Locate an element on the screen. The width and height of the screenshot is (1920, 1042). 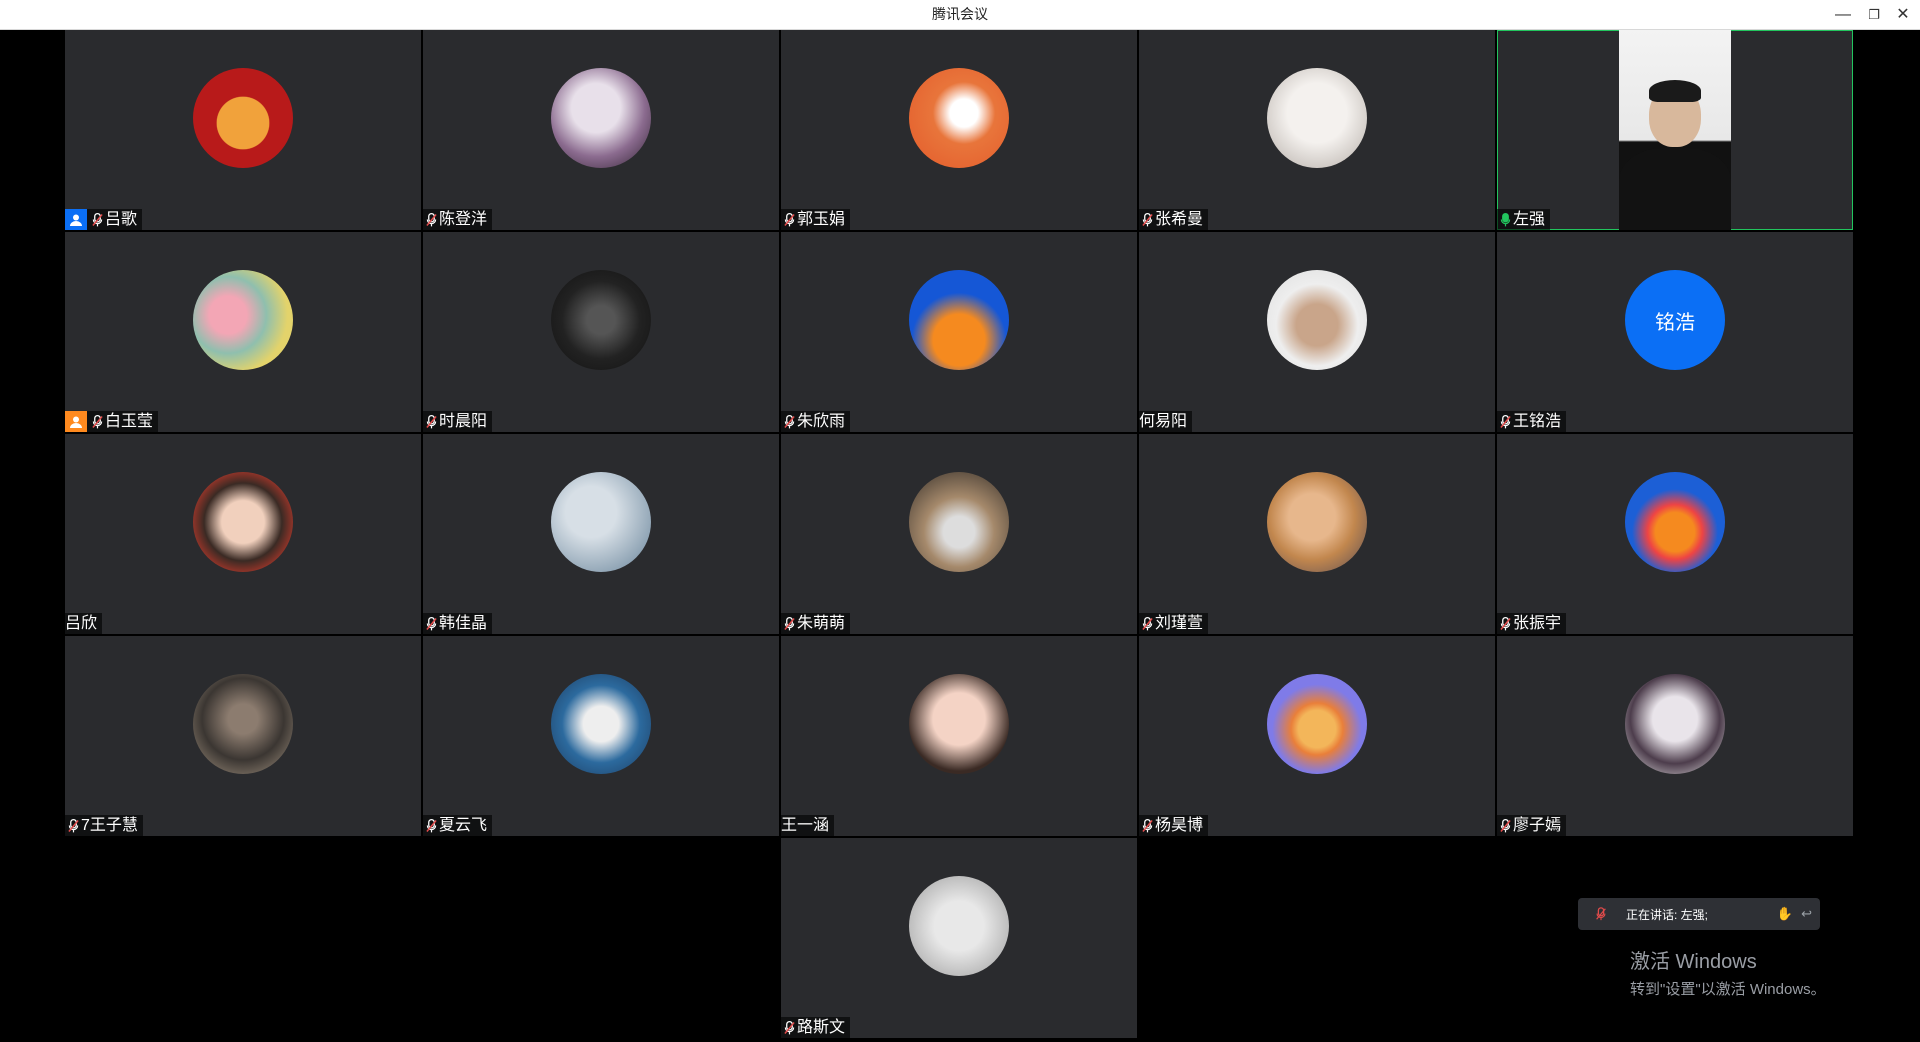
participant-tile: 铭浩王铭浩 is located at coordinates (1675, 332).